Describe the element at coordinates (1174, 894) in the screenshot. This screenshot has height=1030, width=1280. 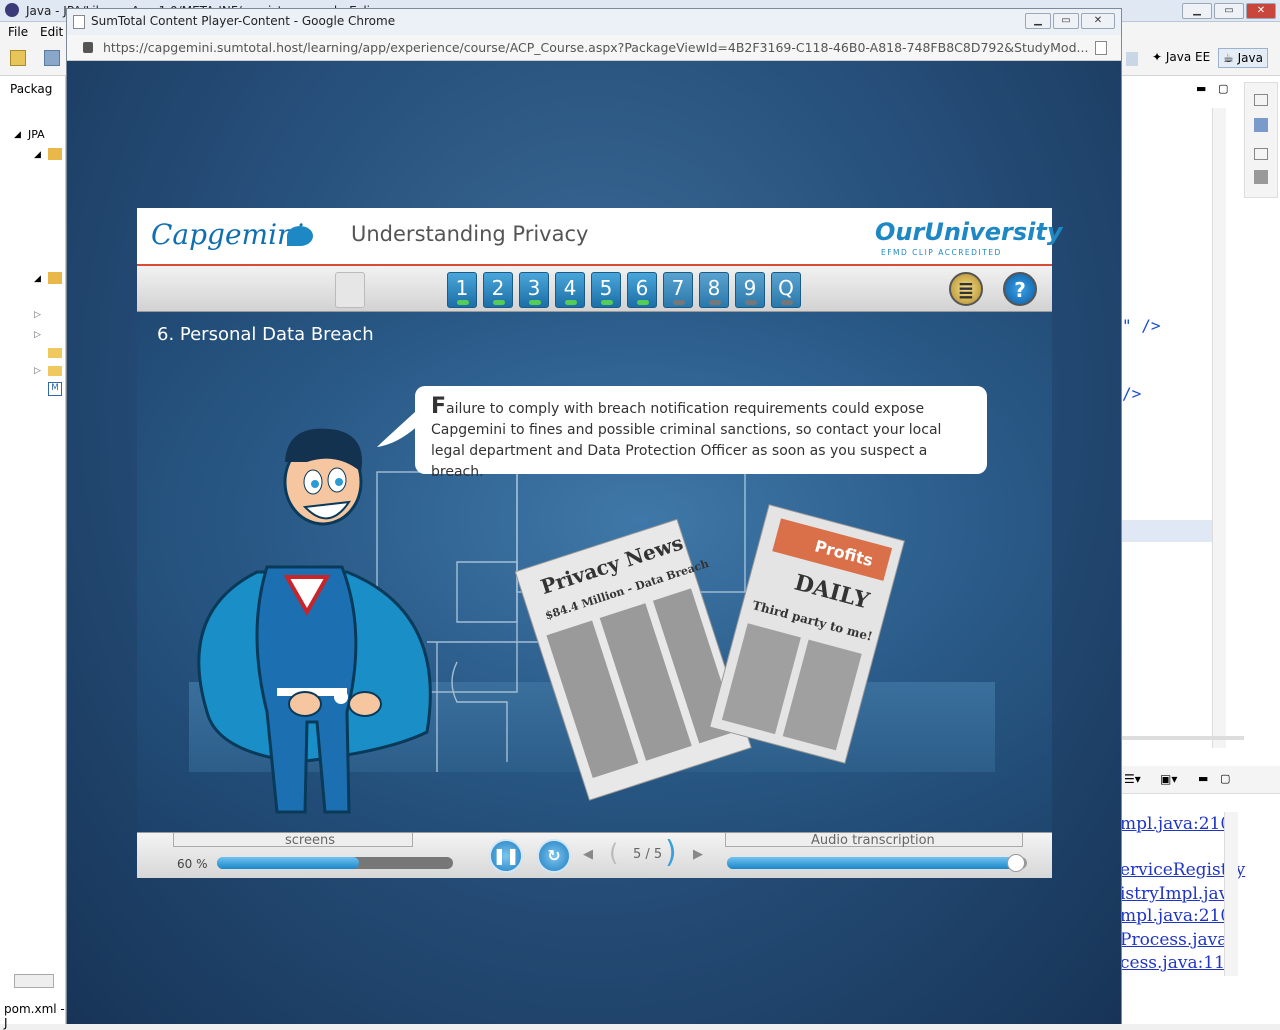
I see `console-link: istryImpl.jav` at that location.